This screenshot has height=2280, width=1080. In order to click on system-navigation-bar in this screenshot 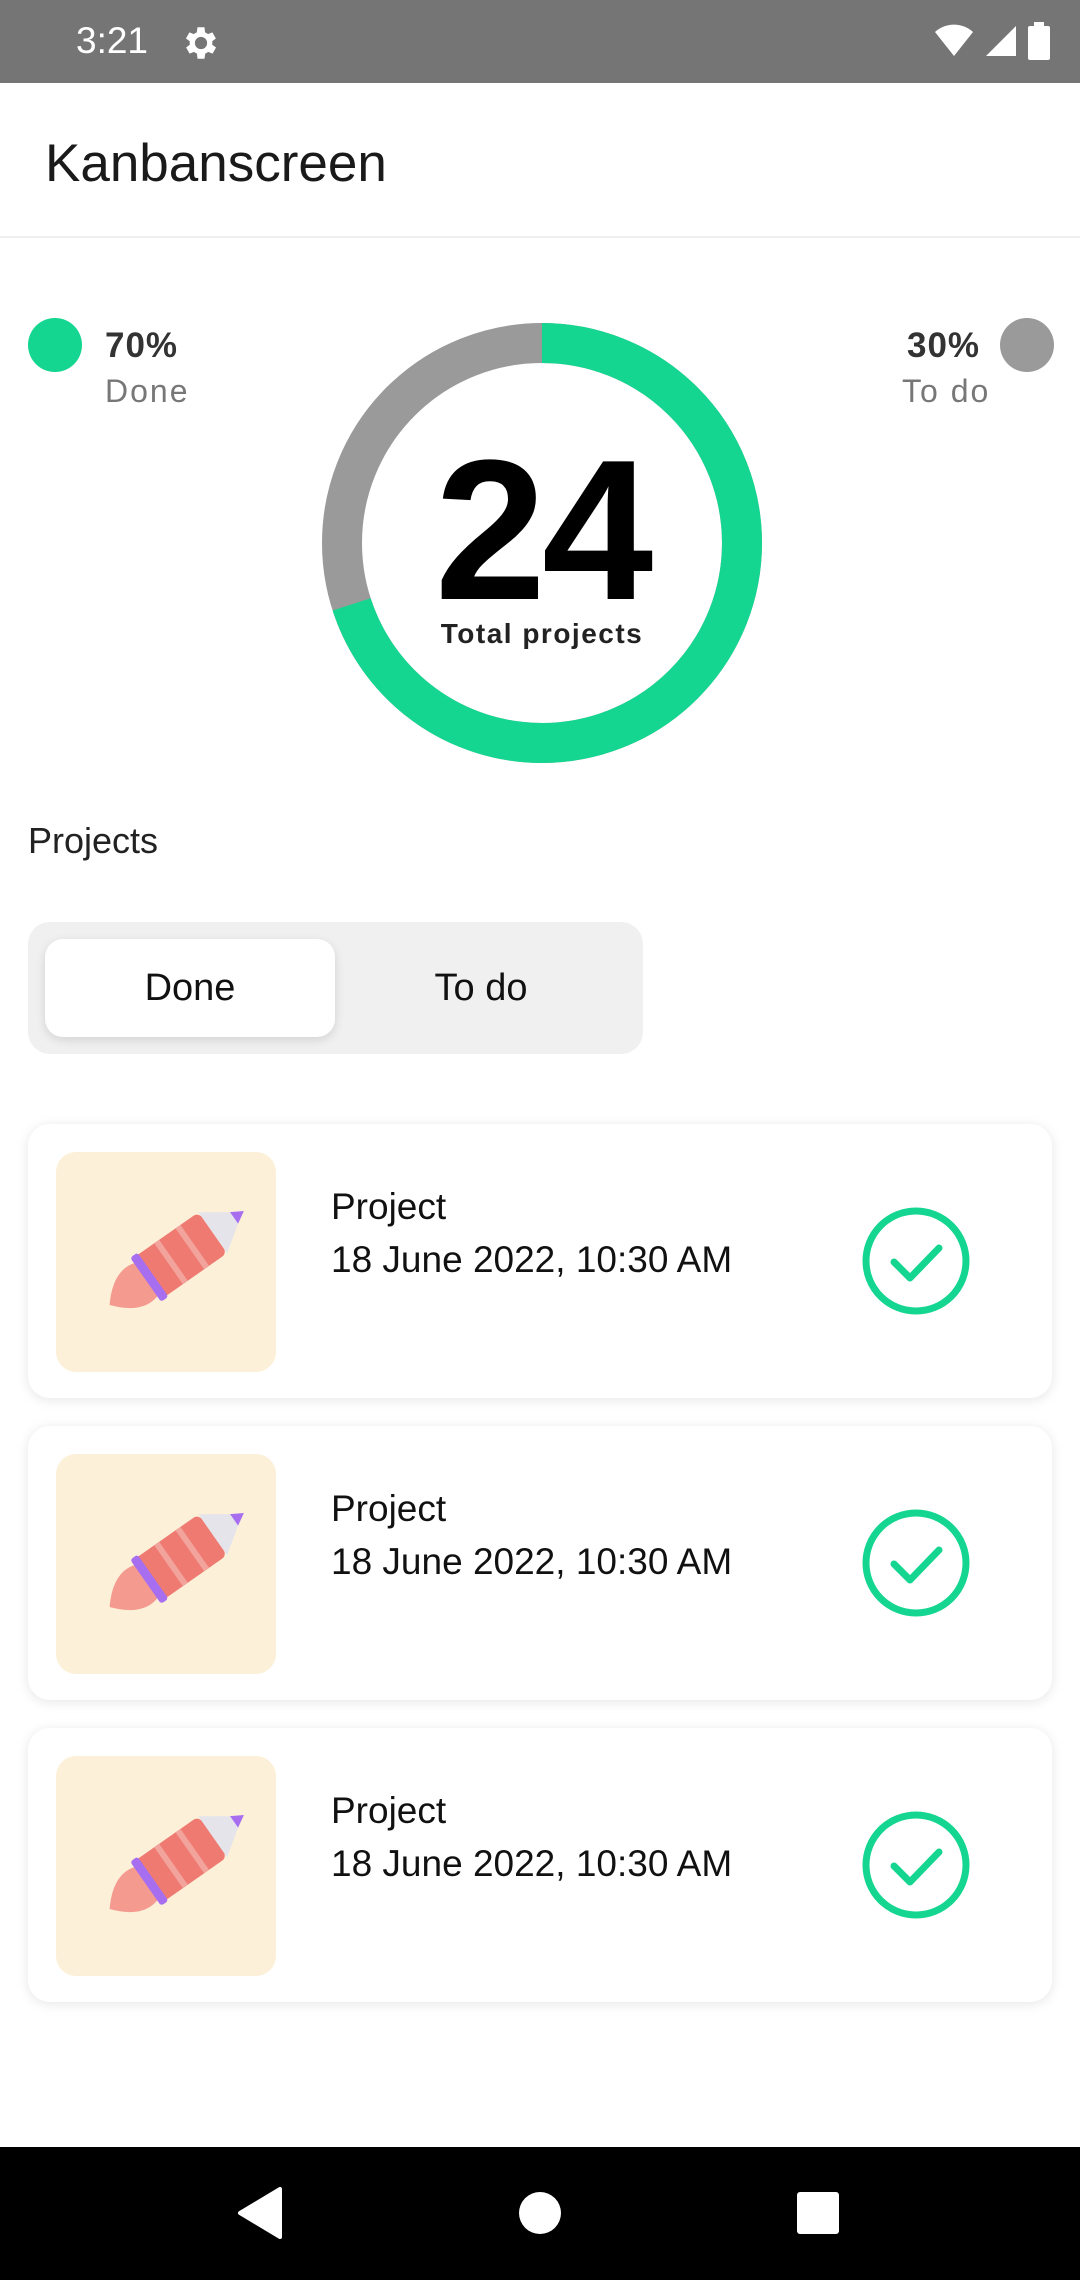, I will do `click(540, 2213)`.